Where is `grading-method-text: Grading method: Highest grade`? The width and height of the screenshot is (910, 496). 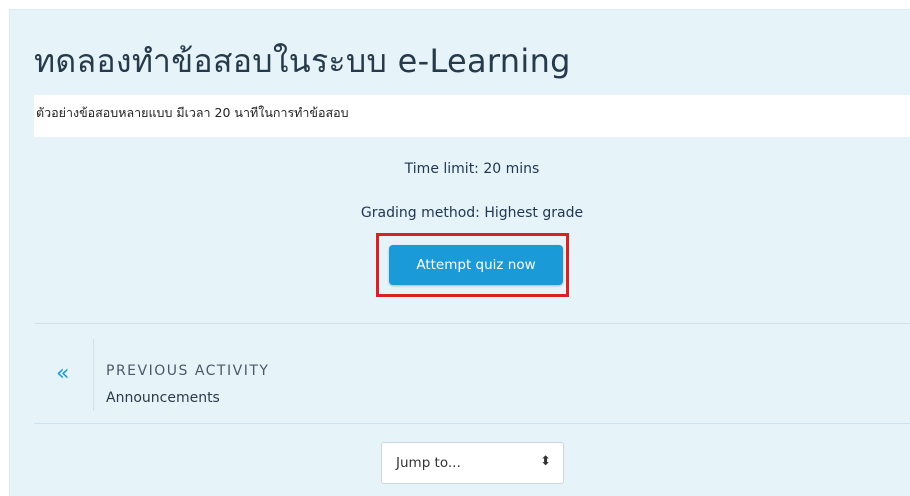
grading-method-text: Grading method: Highest grade is located at coordinates (472, 213).